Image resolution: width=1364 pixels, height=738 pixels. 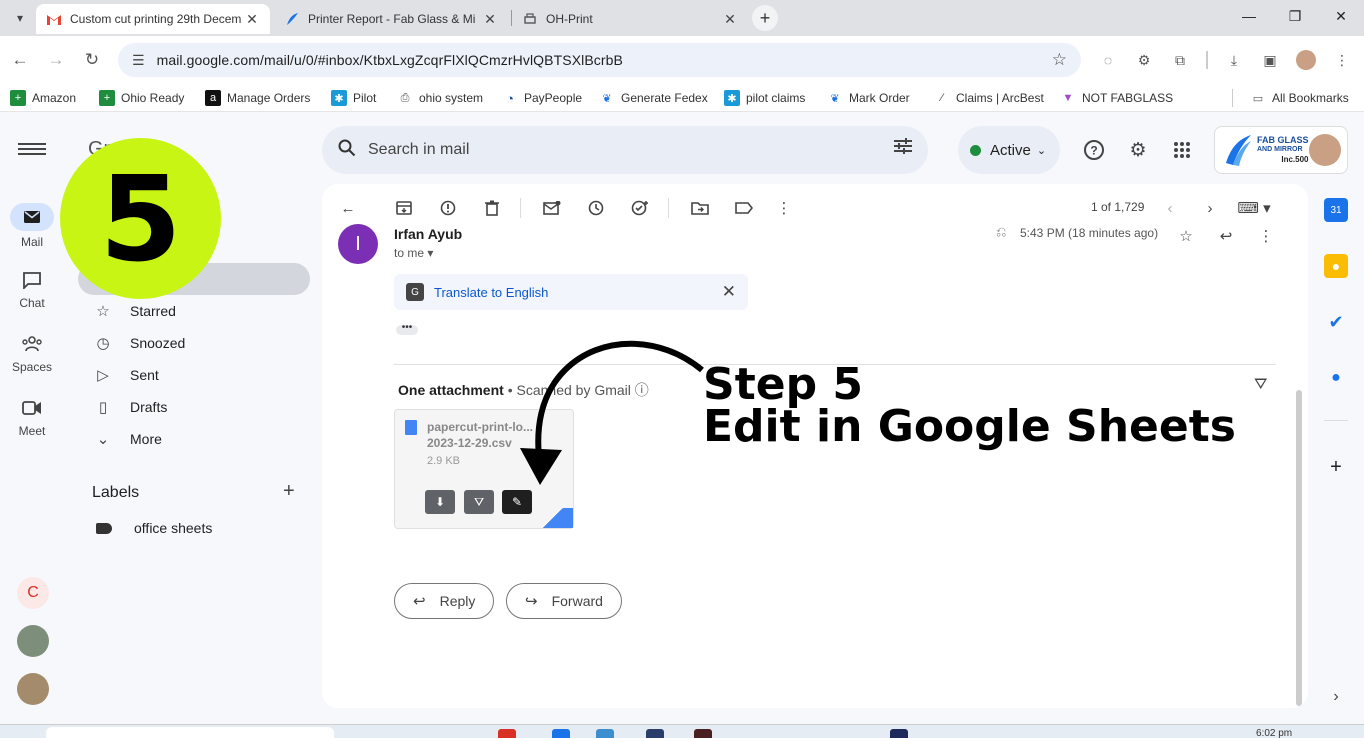 I want to click on rail-spaces: Spaces, so click(x=32, y=353).